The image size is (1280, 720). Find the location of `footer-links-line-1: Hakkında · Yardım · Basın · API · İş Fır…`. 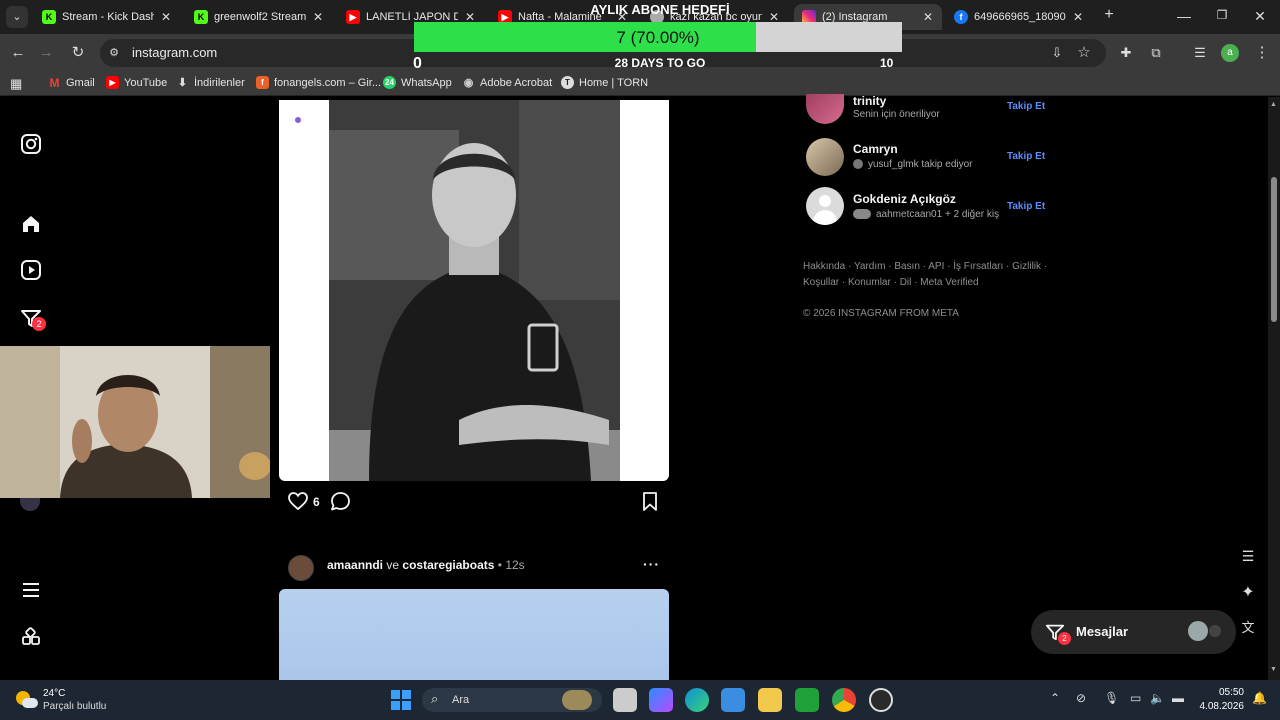

footer-links-line-1: Hakkında · Yardım · Basın · API · İş Fır… is located at coordinates (925, 267).